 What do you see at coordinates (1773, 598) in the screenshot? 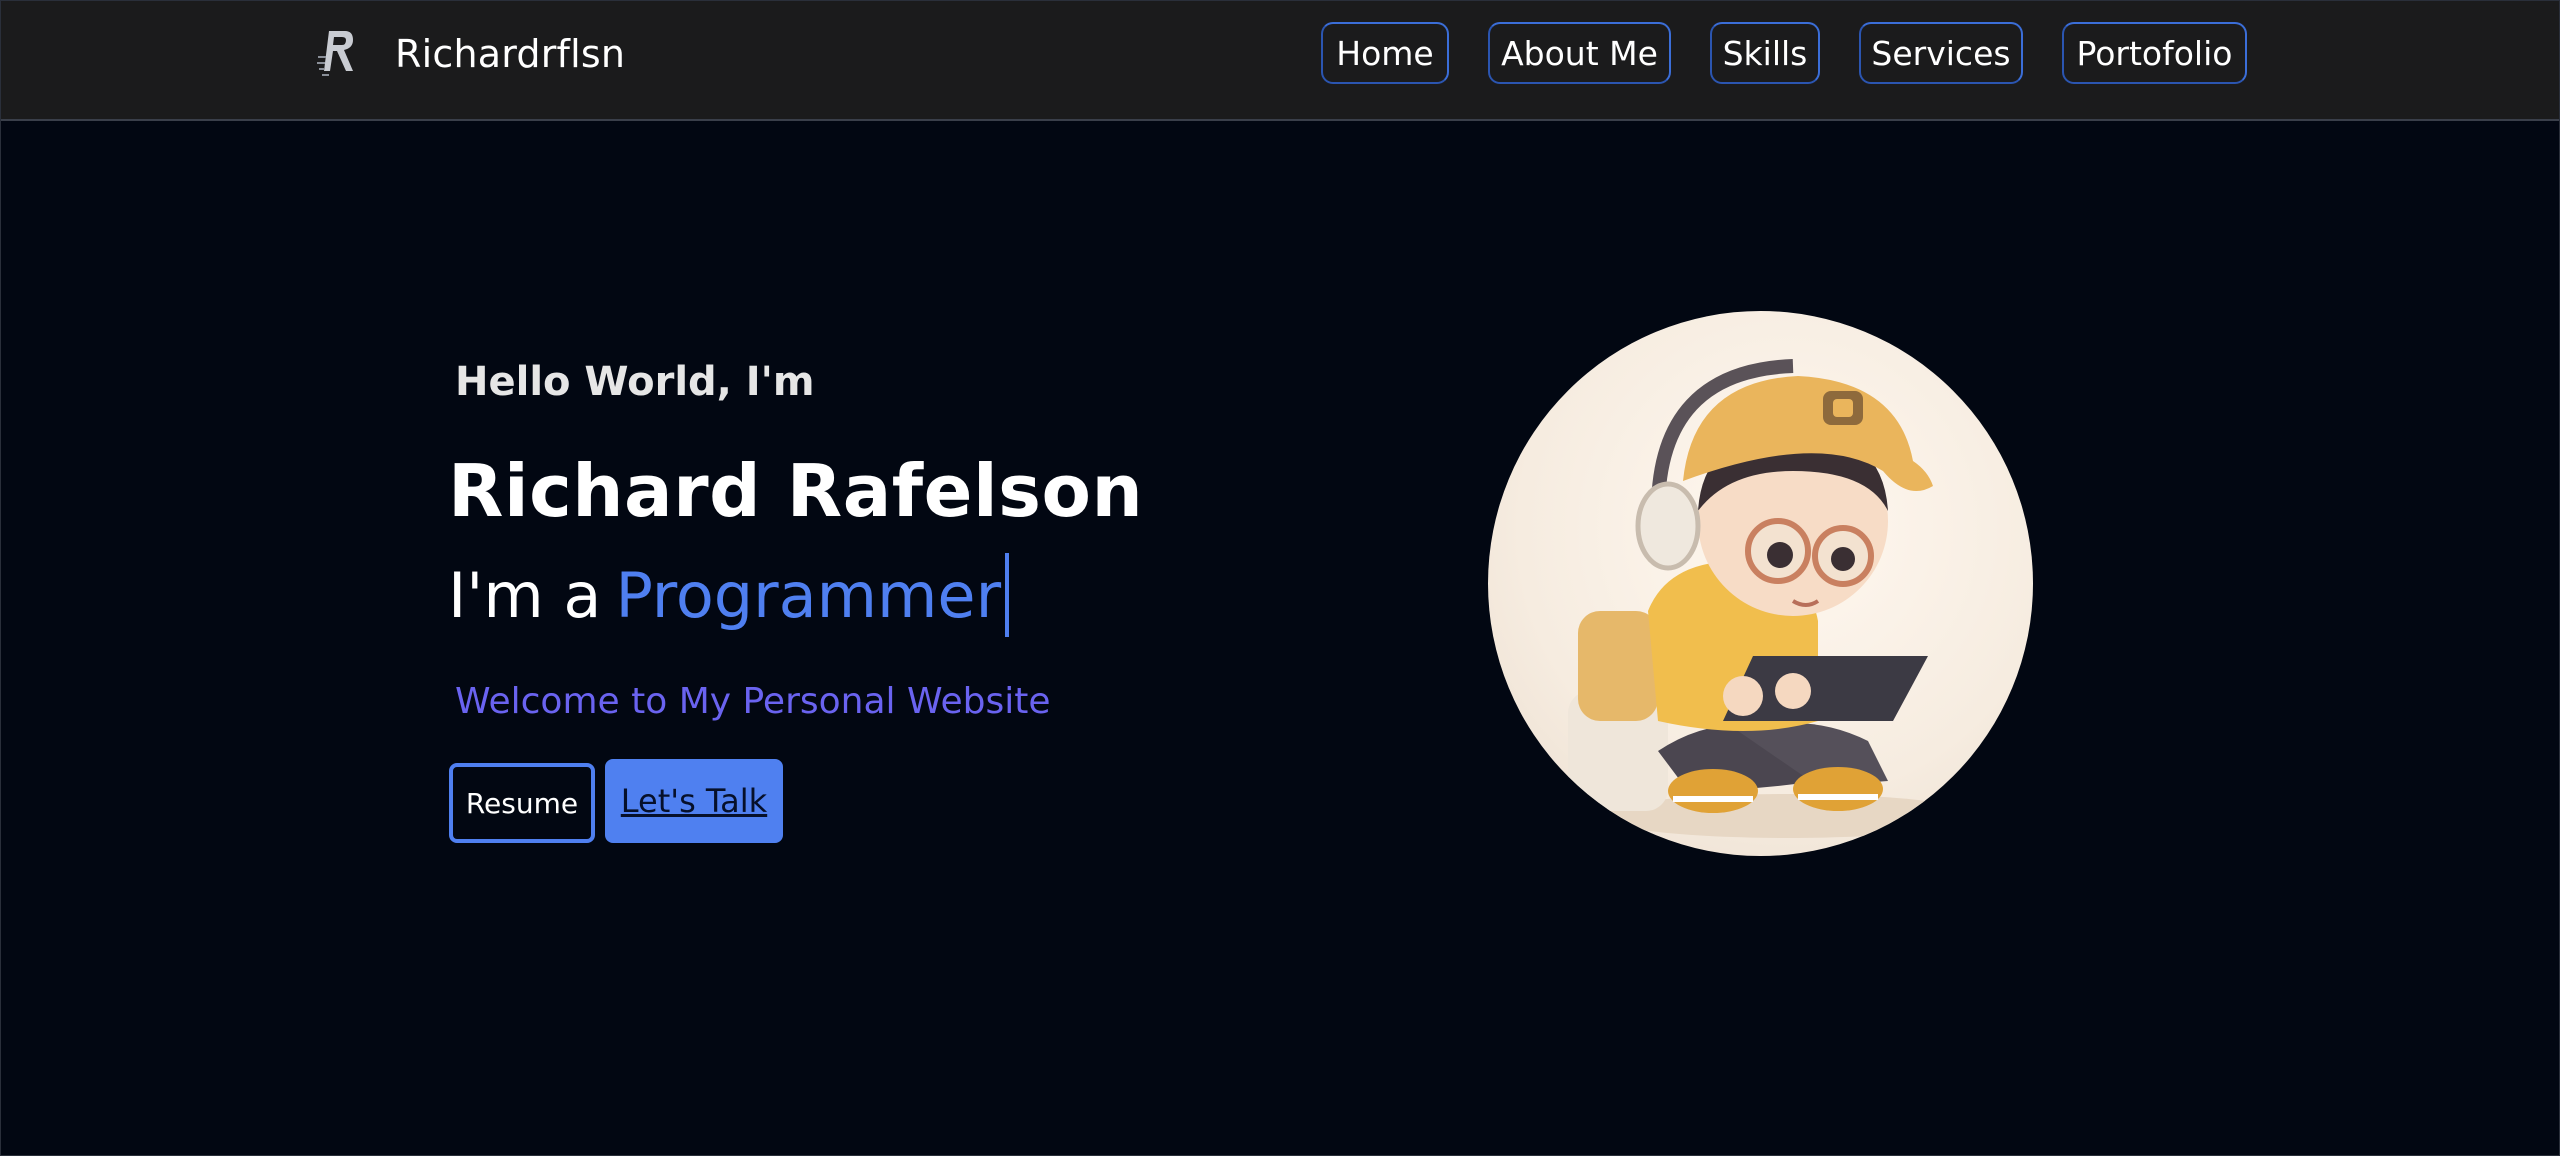
I see `avatar-illustration` at bounding box center [1773, 598].